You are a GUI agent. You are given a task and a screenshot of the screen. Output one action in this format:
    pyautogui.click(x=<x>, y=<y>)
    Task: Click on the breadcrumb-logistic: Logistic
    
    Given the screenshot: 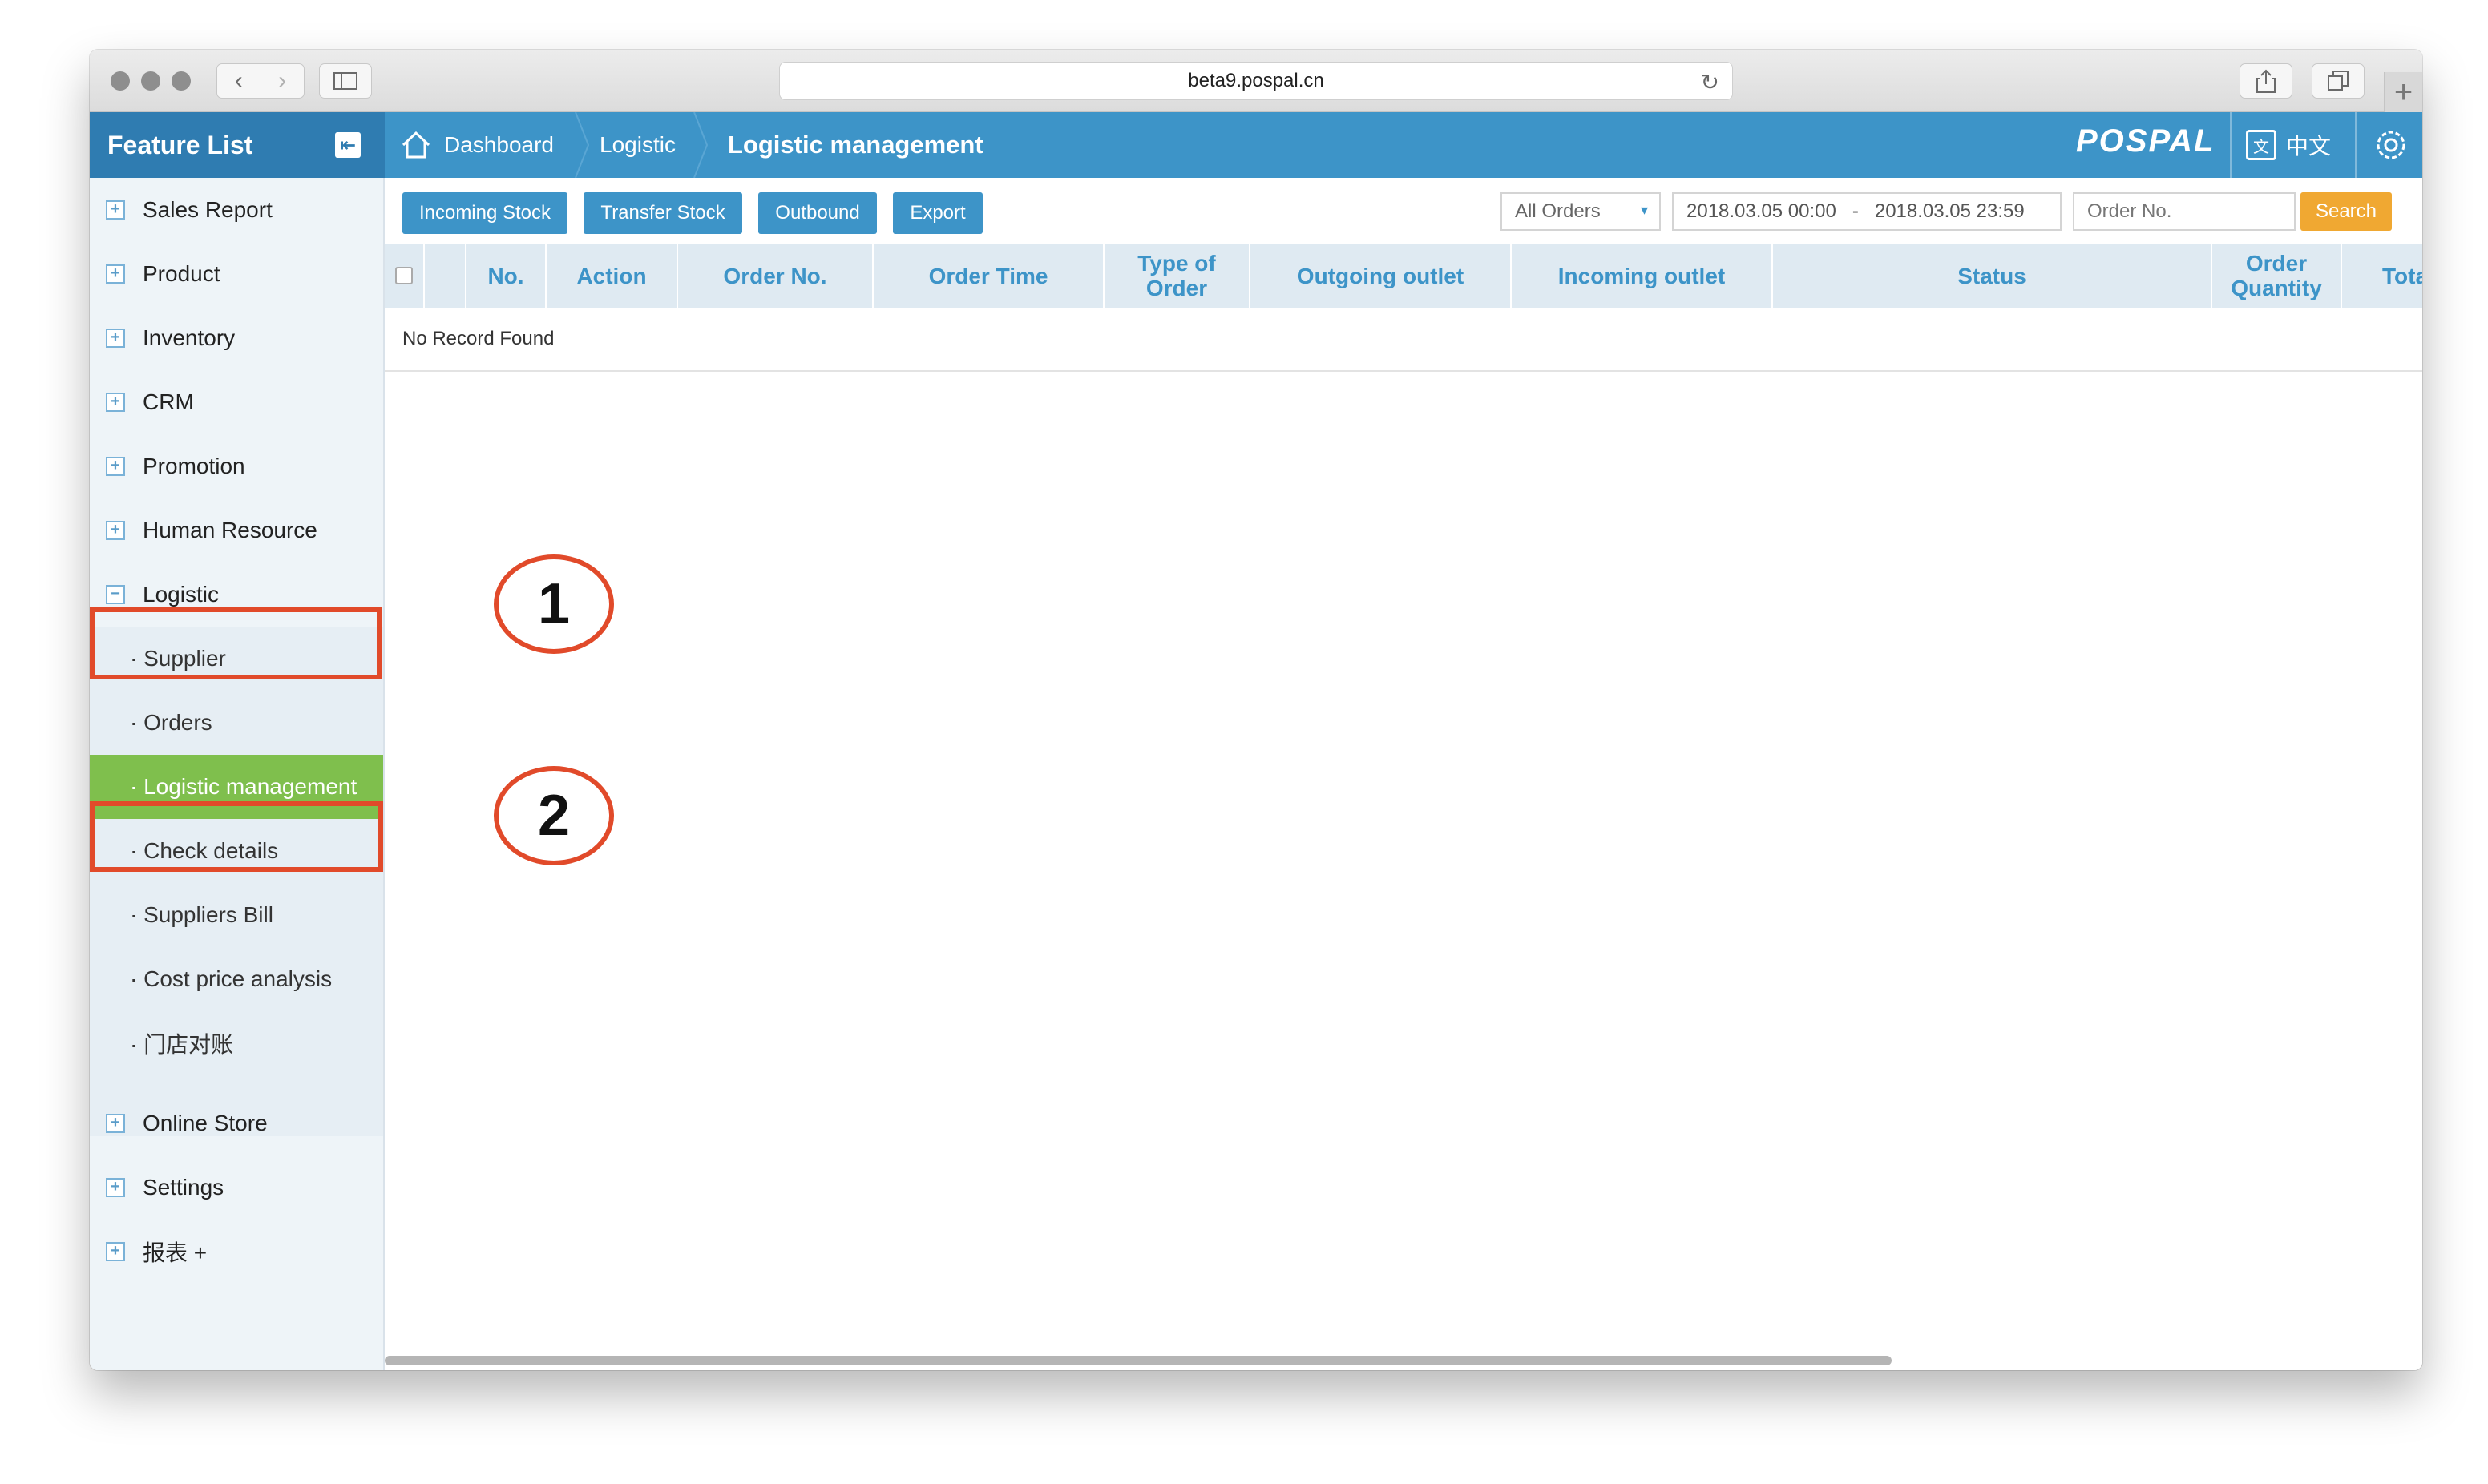 What is the action you would take?
    pyautogui.click(x=638, y=145)
    